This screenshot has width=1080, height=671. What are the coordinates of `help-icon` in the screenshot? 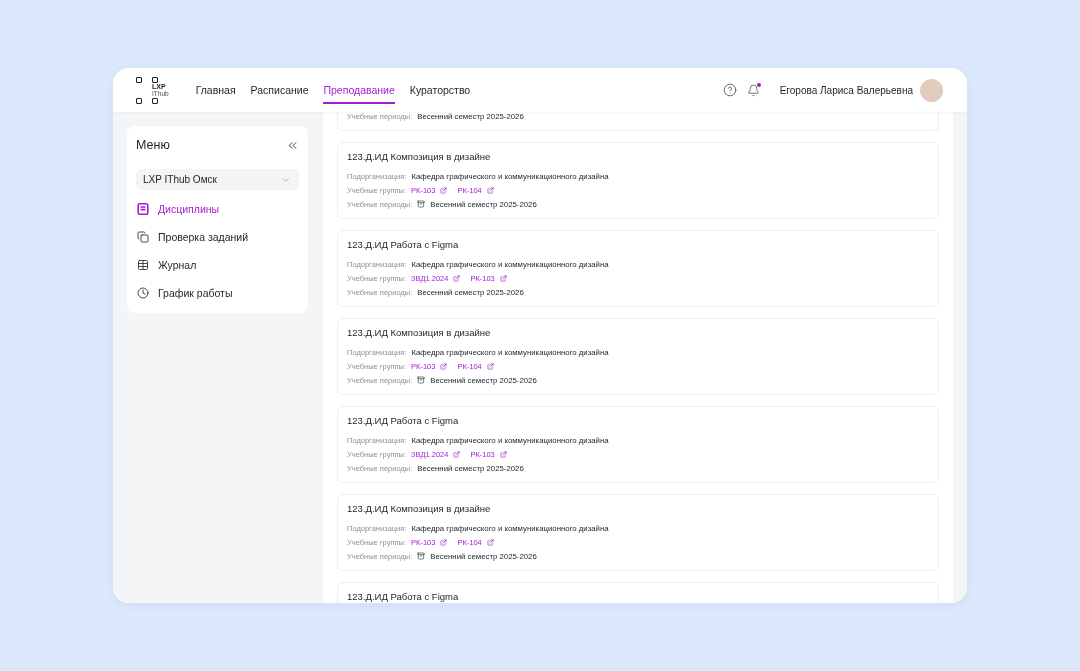 It's located at (729, 90).